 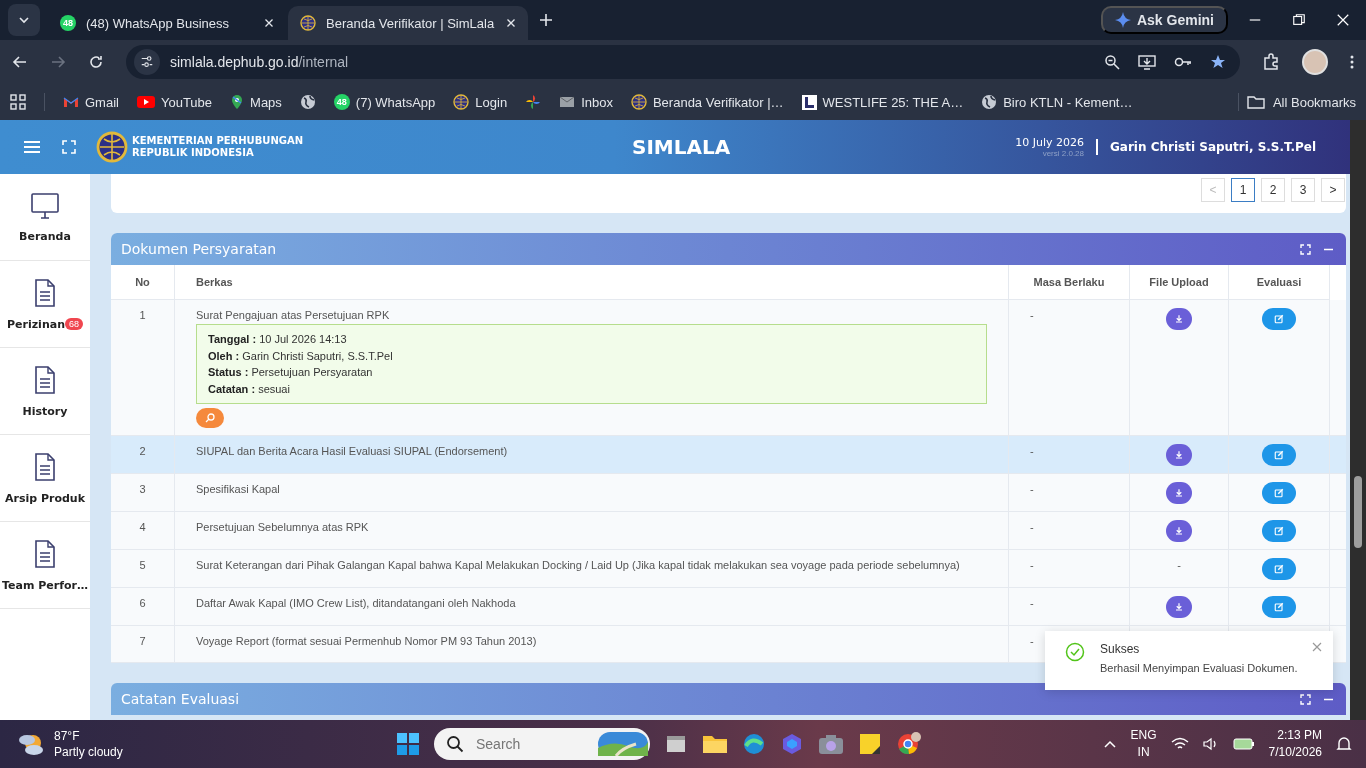 I want to click on speaker-icon, so click(x=1210, y=744).